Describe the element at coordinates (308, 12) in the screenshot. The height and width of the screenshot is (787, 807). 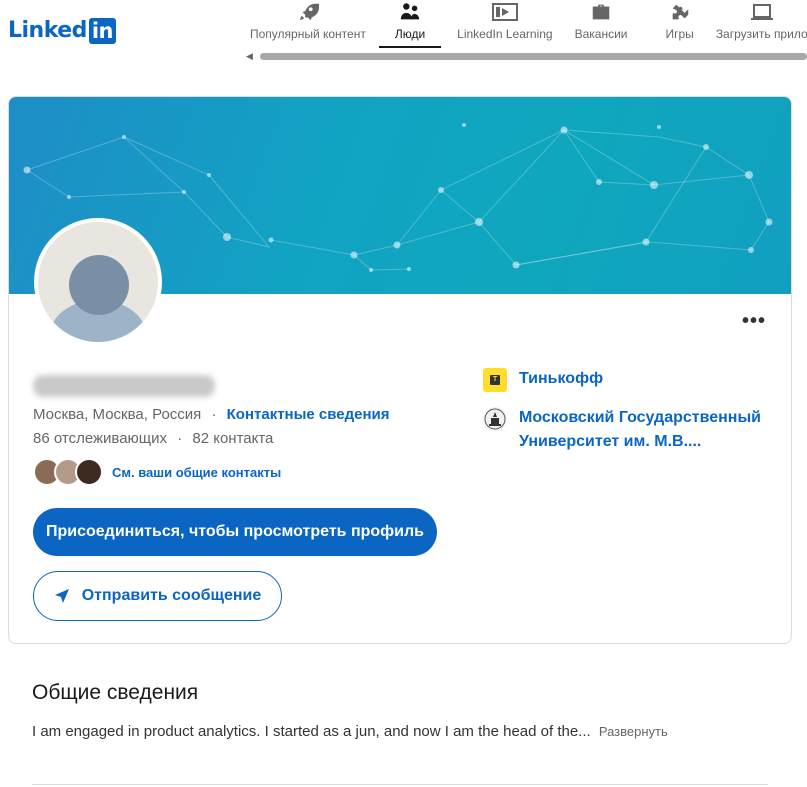
I see `rocket-icon` at that location.